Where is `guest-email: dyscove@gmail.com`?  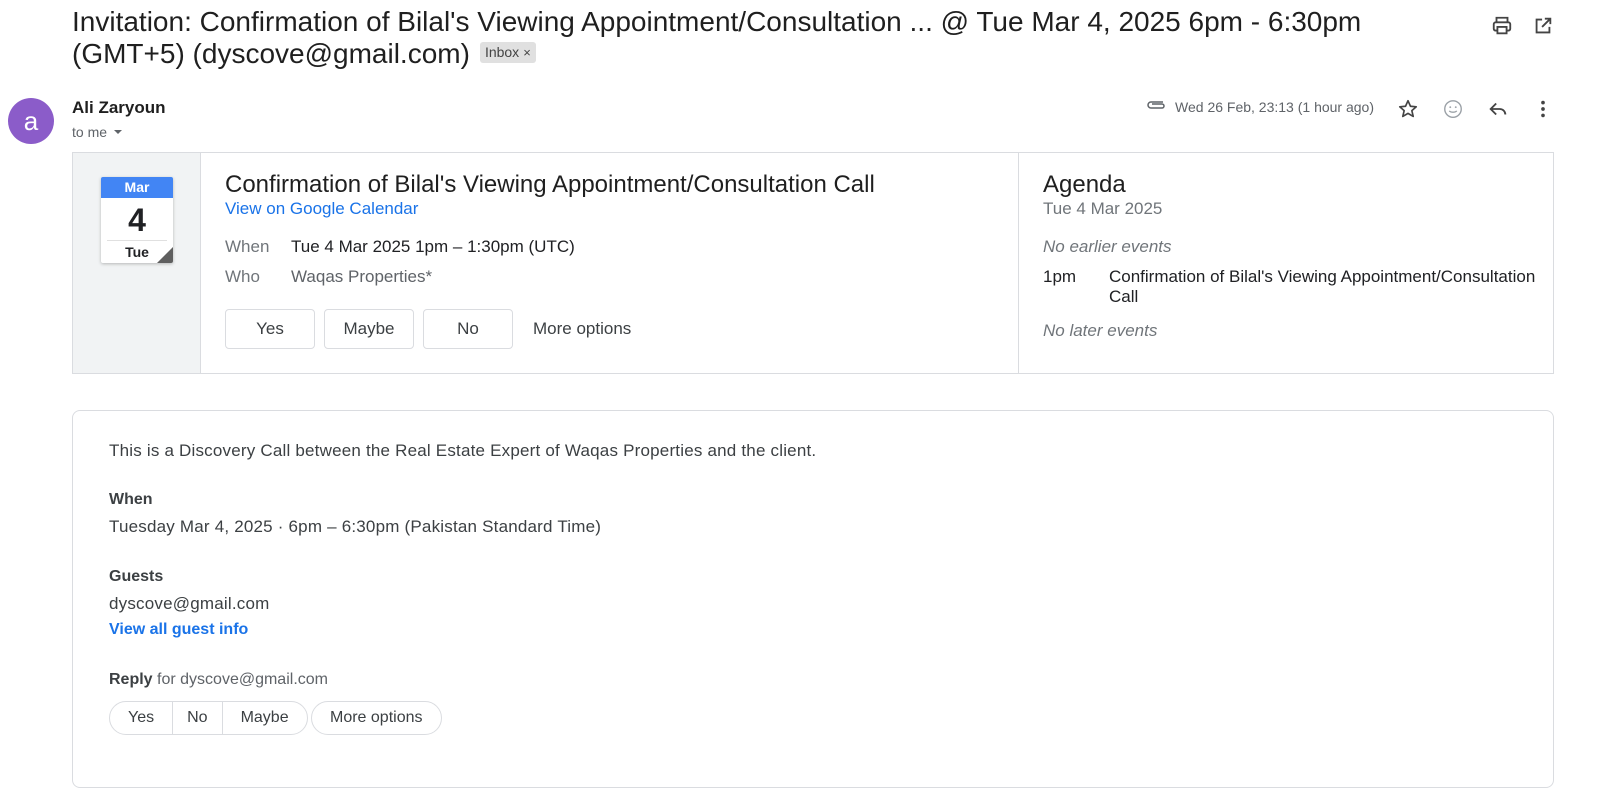 guest-email: dyscove@gmail.com is located at coordinates (189, 603).